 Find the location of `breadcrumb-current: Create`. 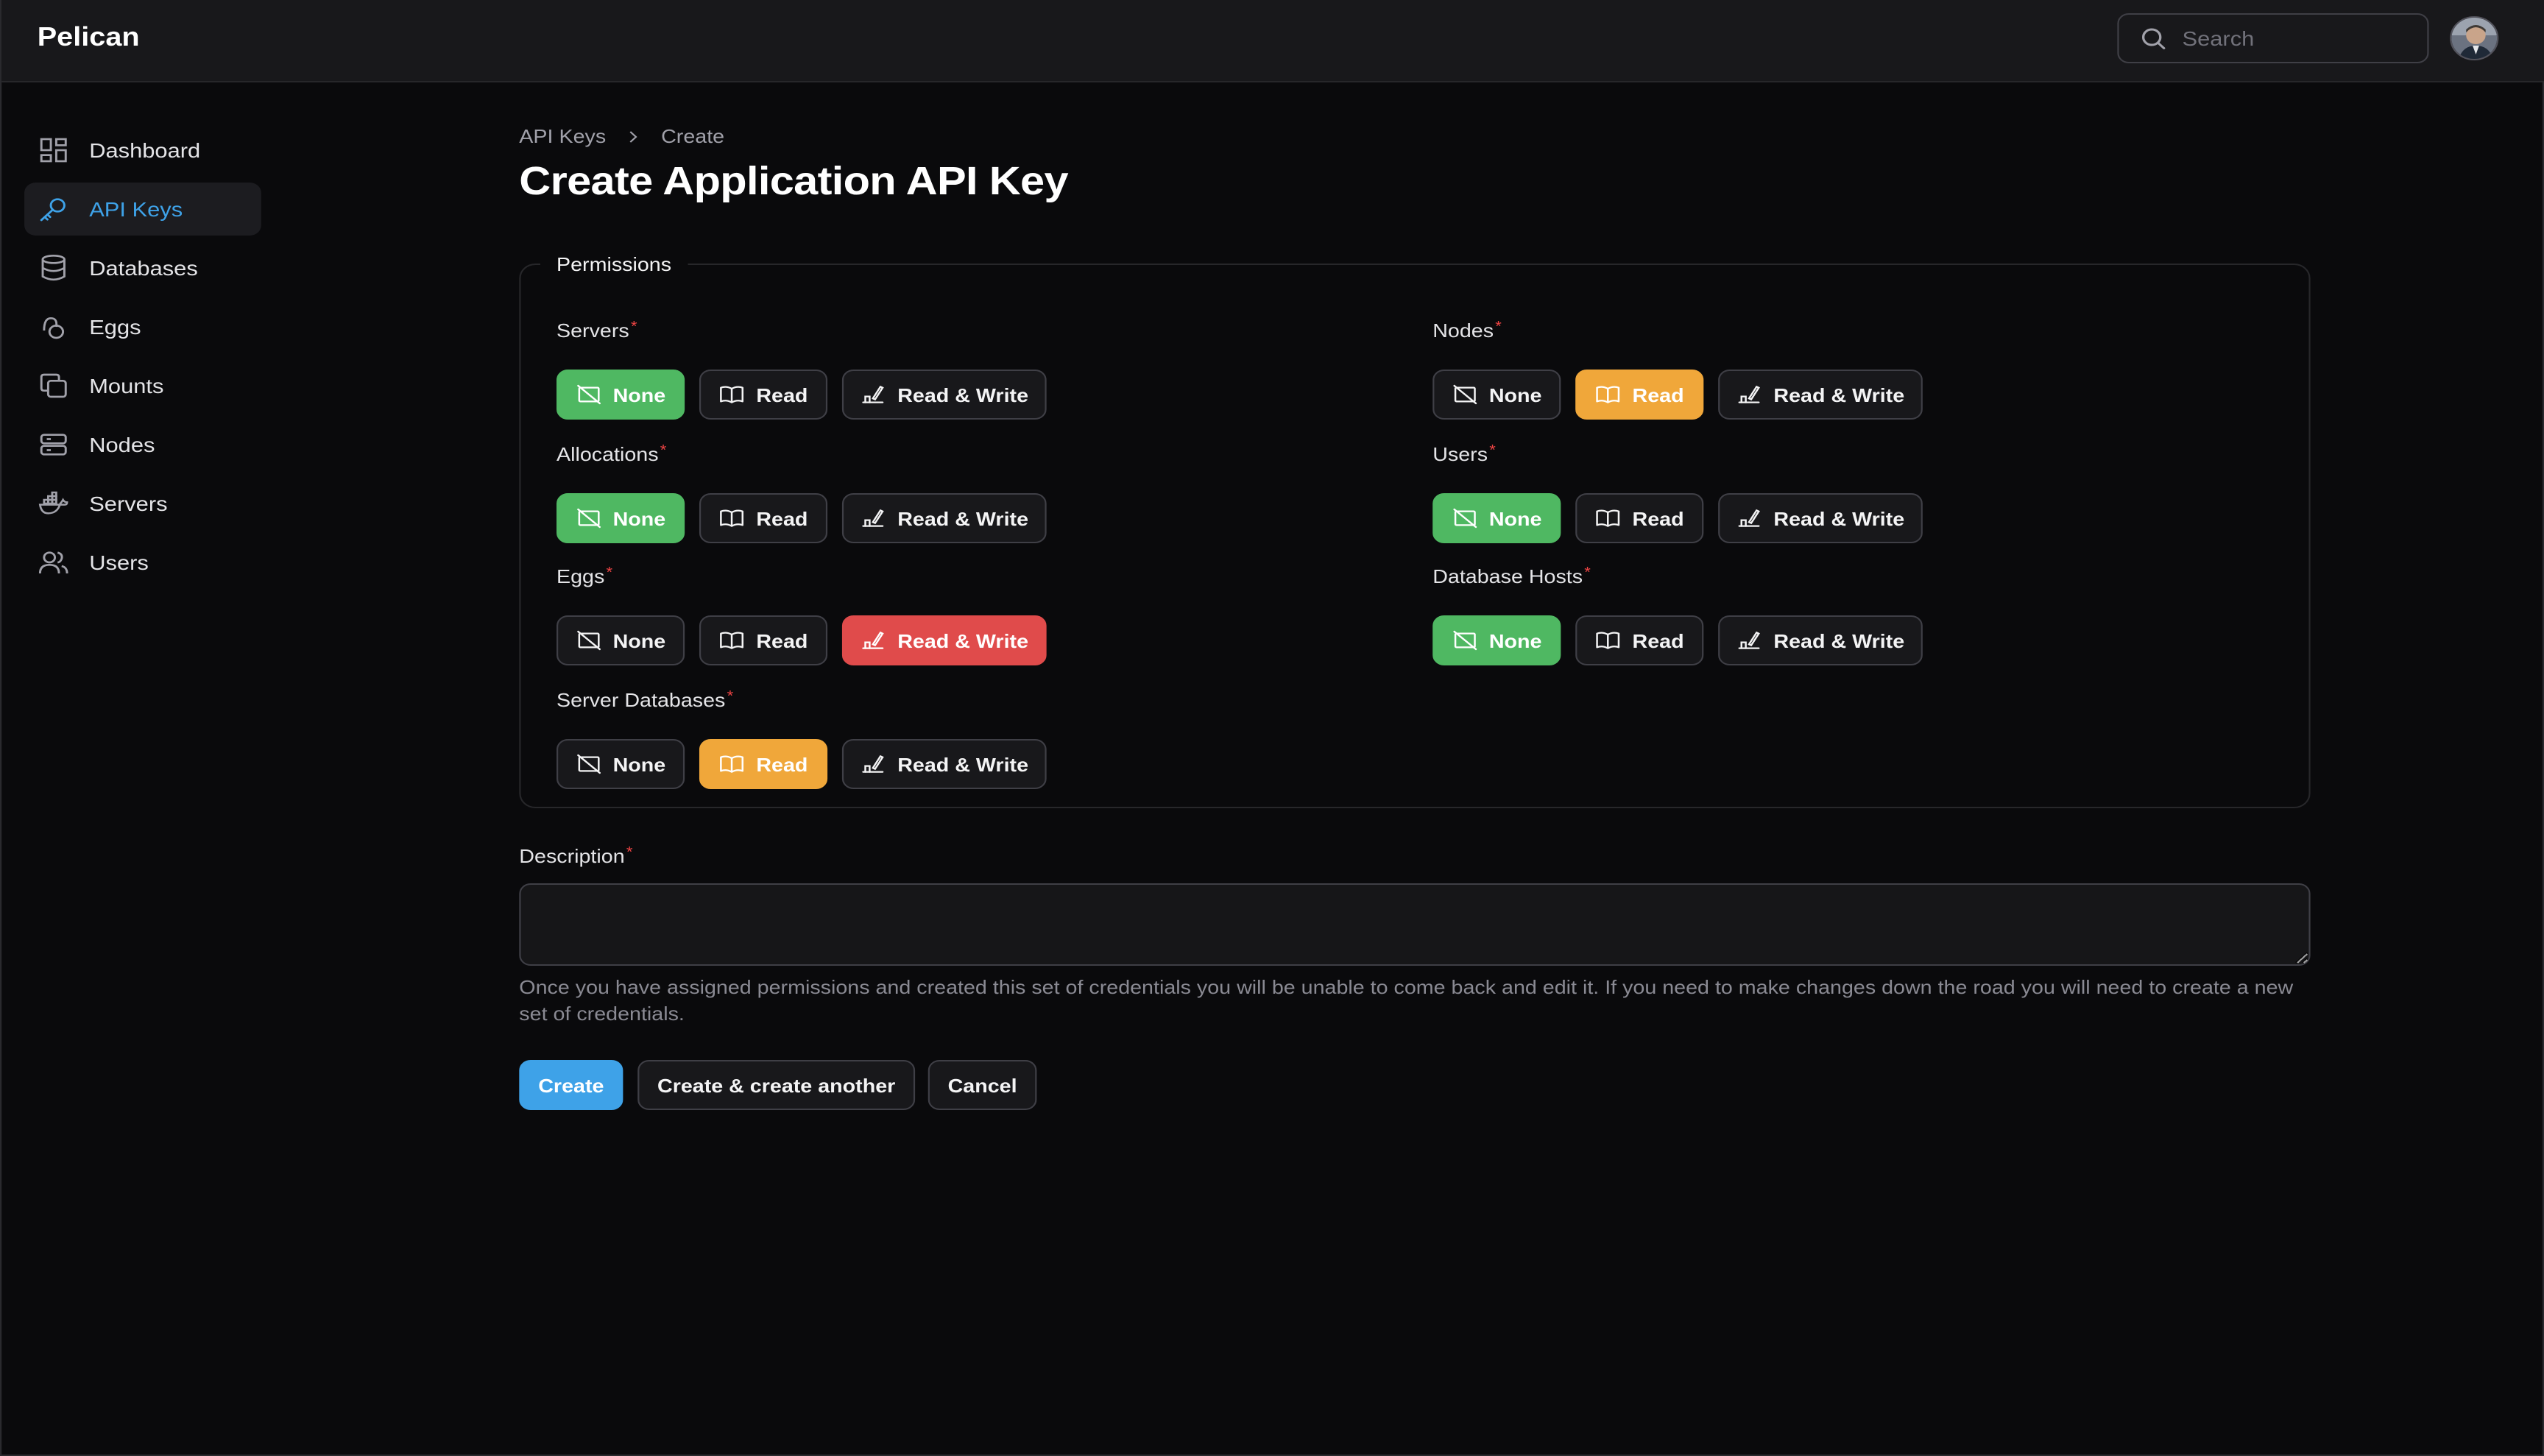

breadcrumb-current: Create is located at coordinates (693, 136).